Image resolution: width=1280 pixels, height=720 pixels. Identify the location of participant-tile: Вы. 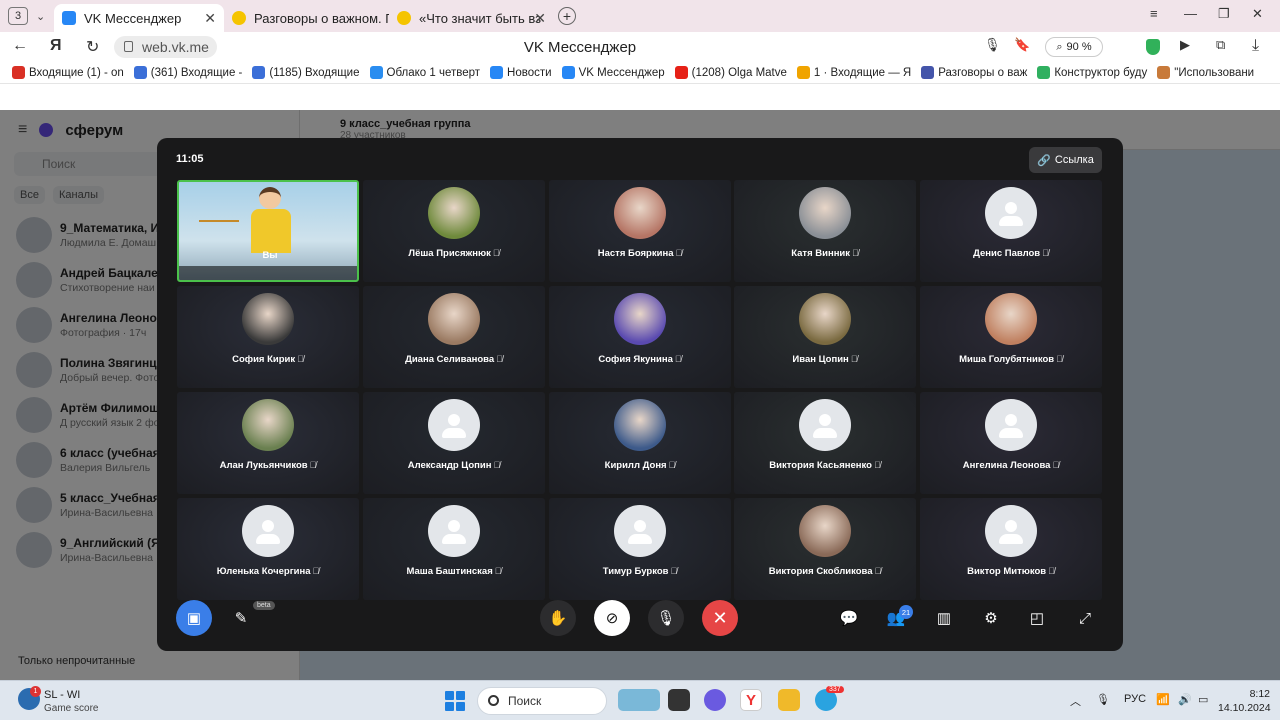
(268, 231).